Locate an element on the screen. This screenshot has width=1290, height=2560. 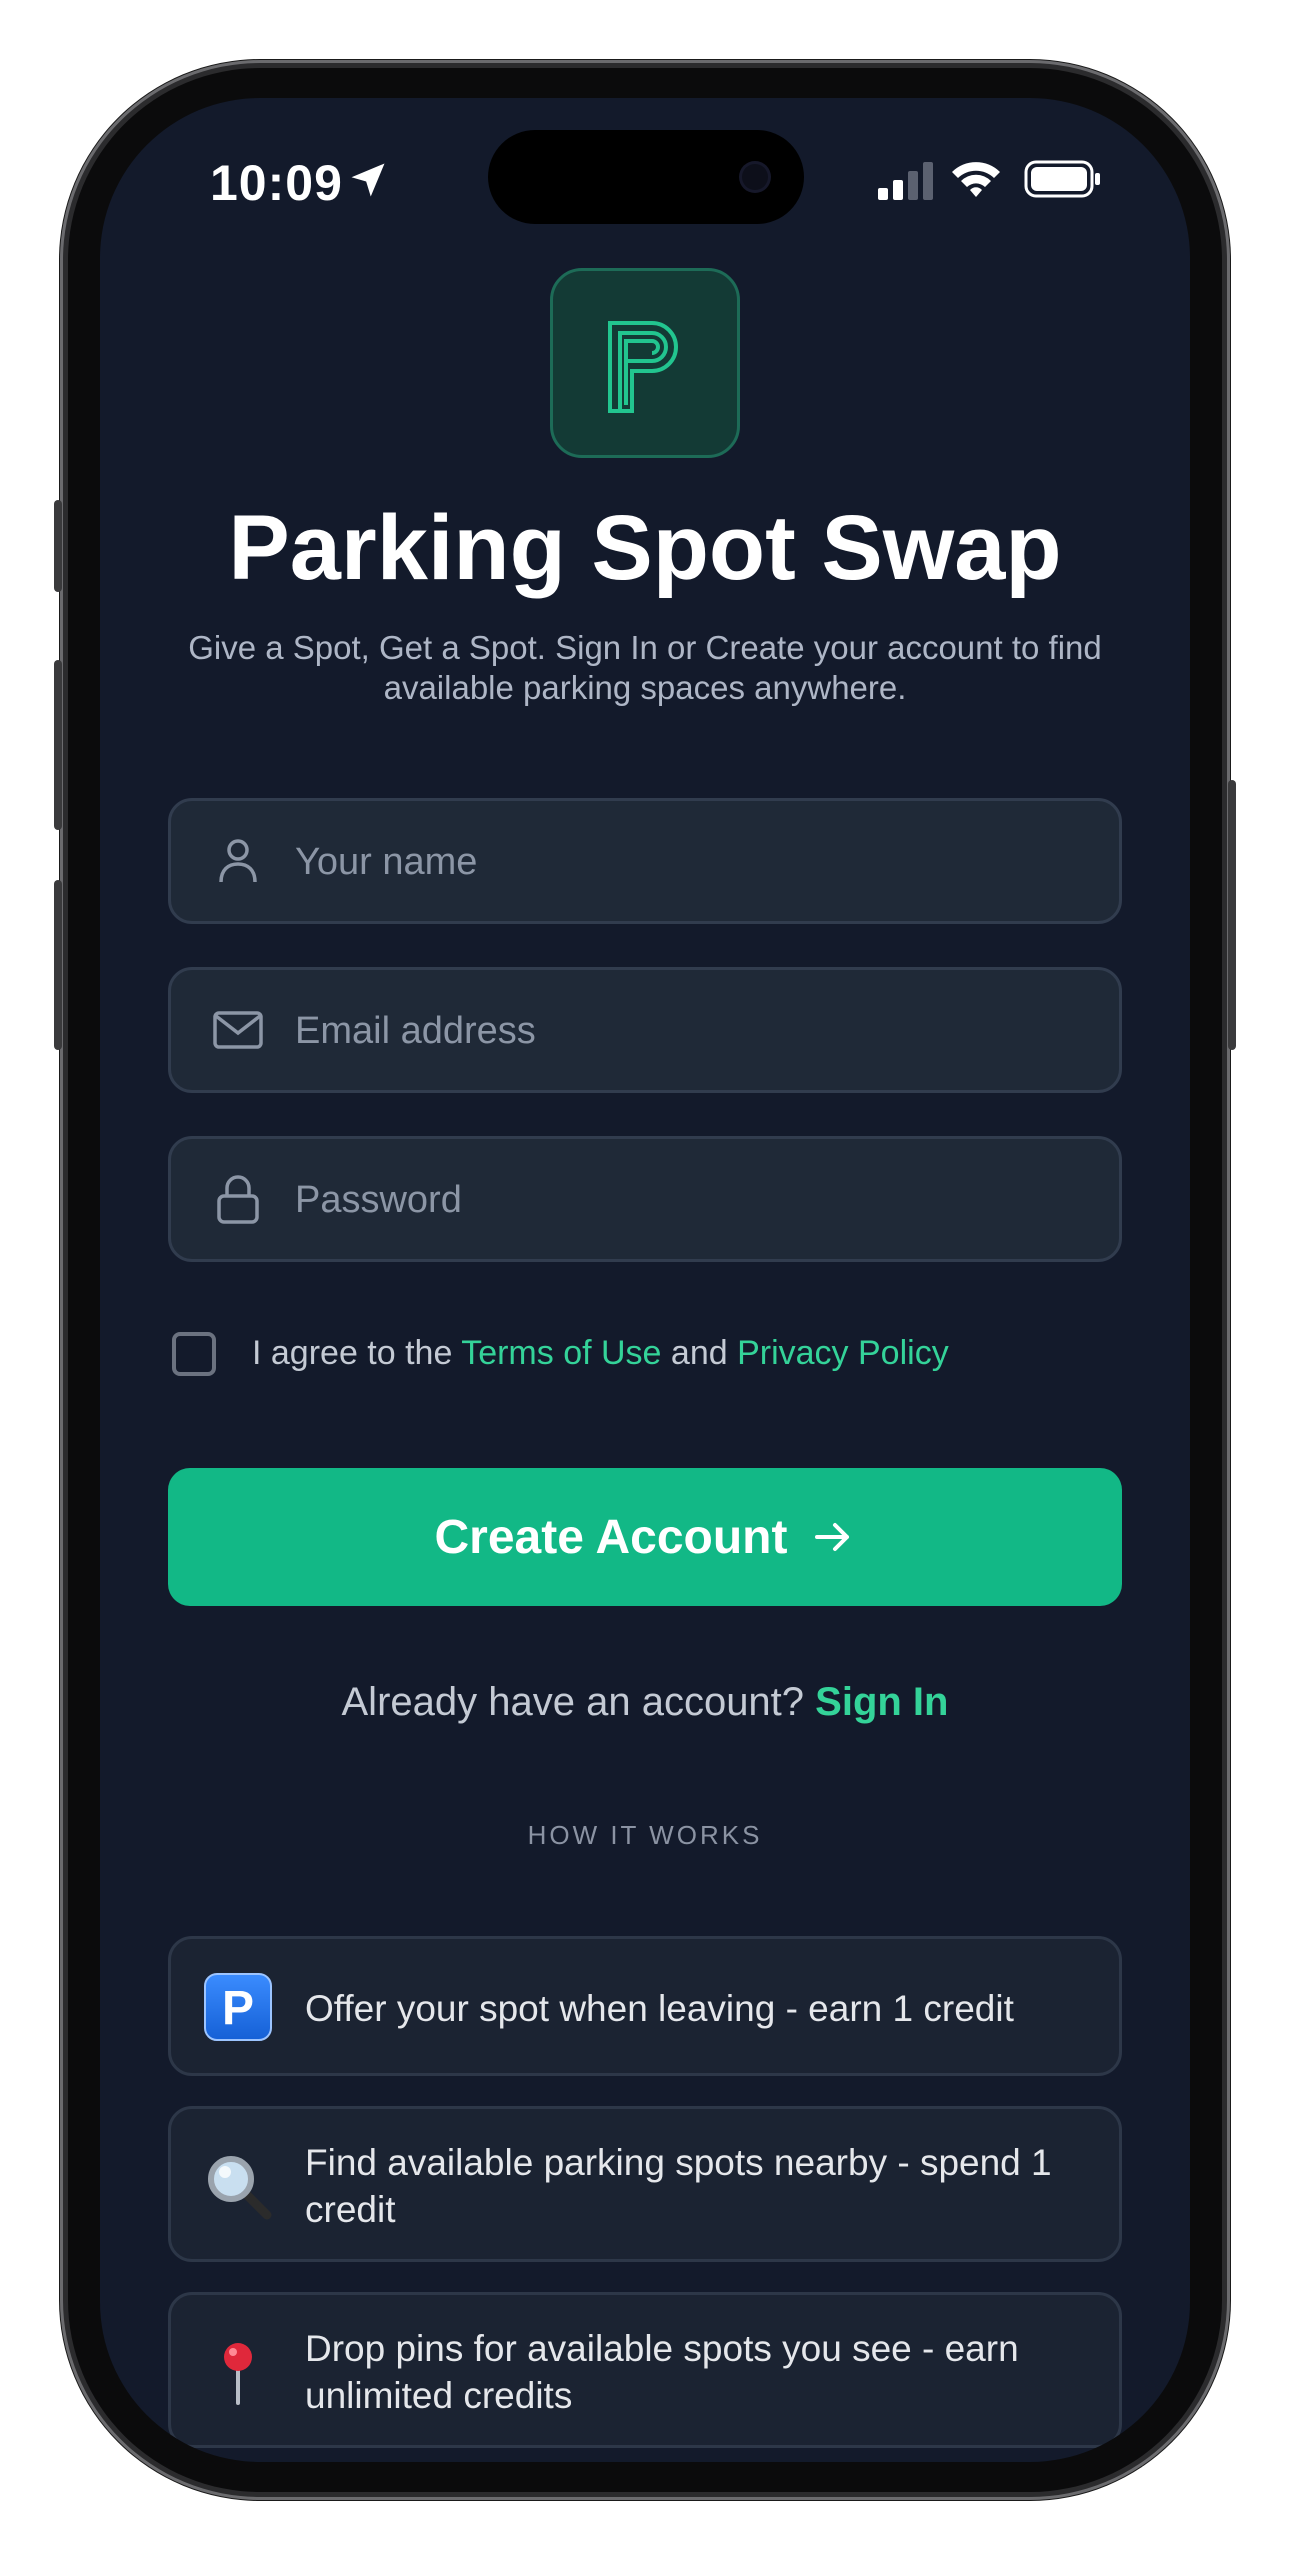
email-field is located at coordinates (645, 1030).